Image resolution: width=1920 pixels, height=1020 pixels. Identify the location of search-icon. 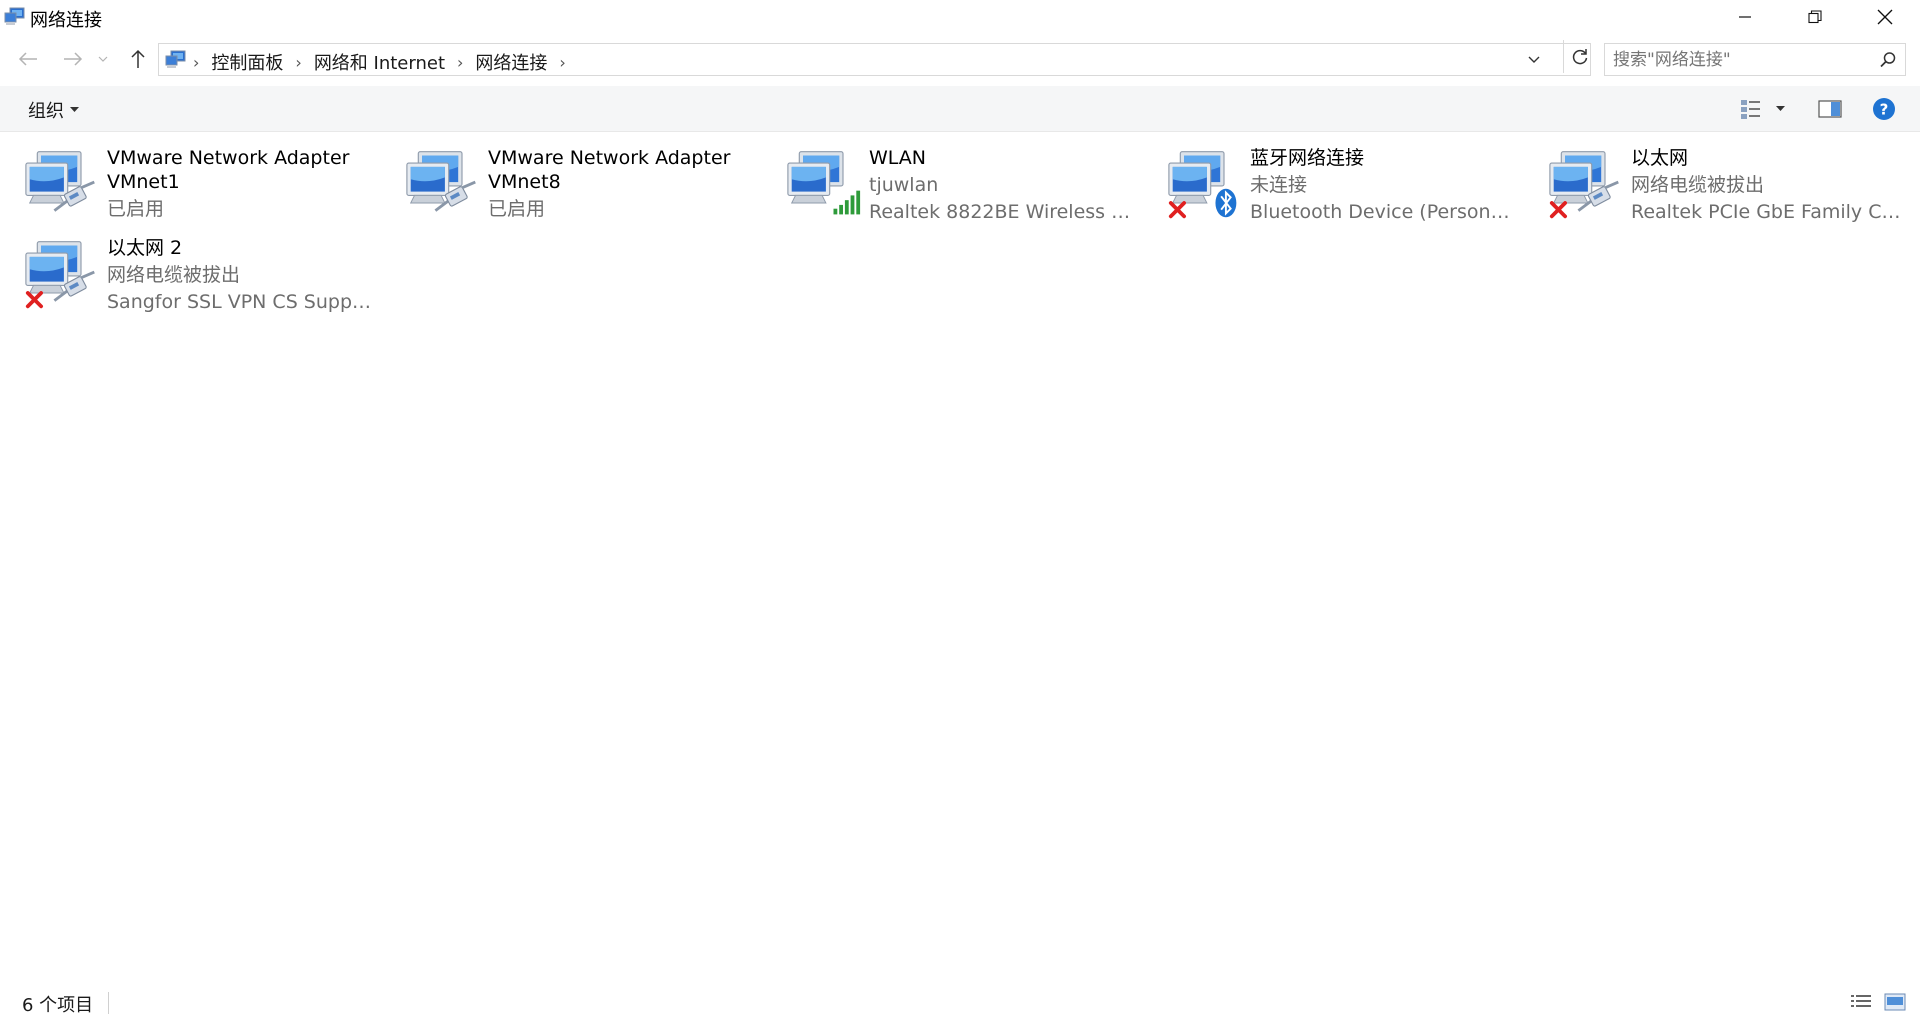
(1888, 62).